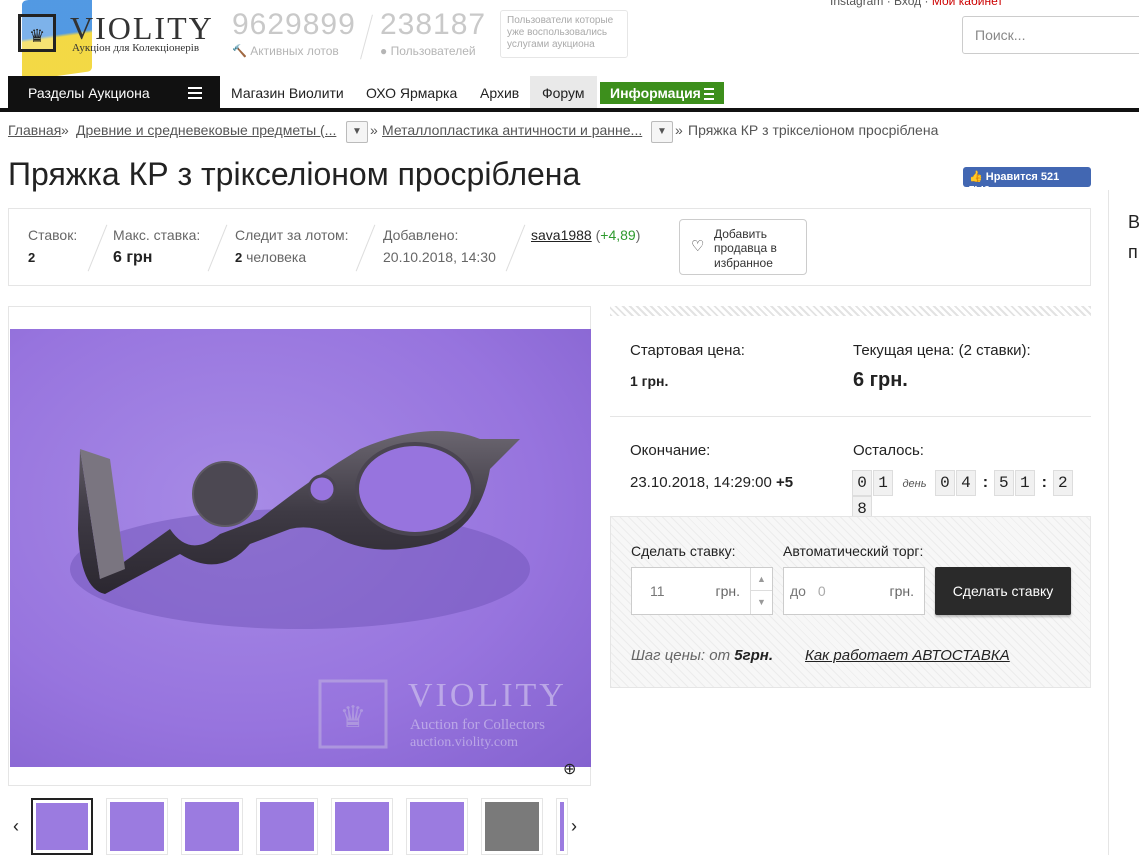 The height and width of the screenshot is (855, 1139). What do you see at coordinates (292, 246) in the screenshot?
I see `watchers-stat: Следит за лотом: 2 человека` at bounding box center [292, 246].